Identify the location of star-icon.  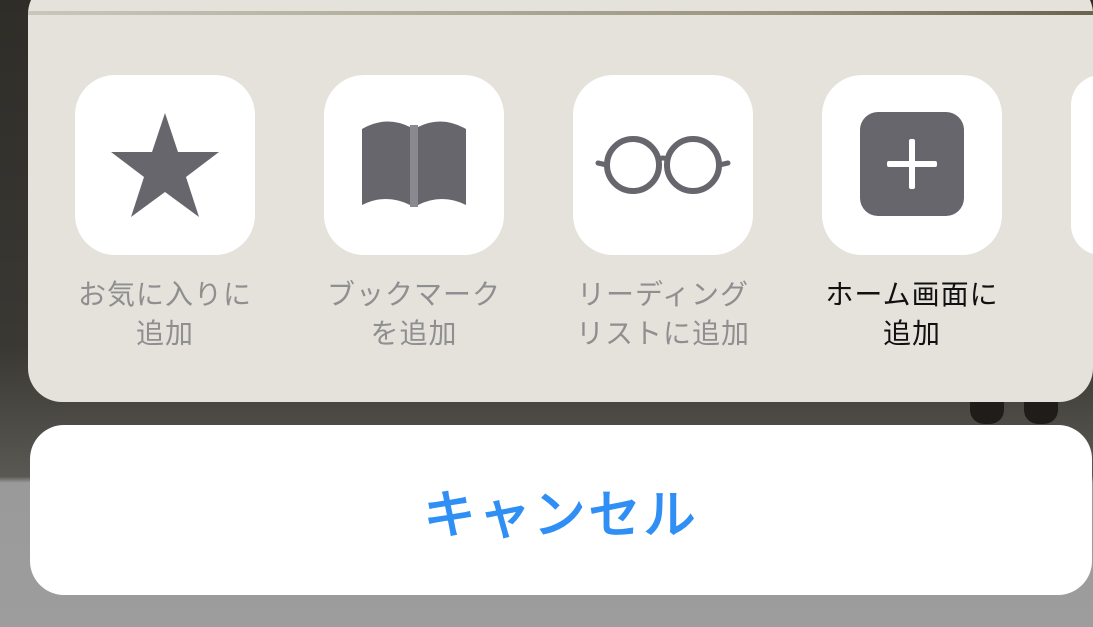
(165, 165).